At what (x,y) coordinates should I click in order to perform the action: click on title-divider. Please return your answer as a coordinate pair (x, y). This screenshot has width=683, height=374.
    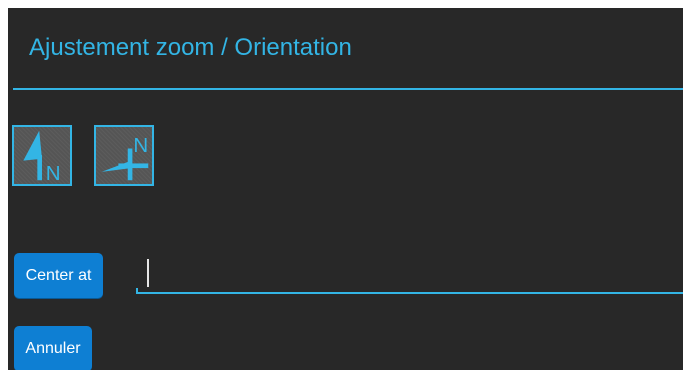
    Looking at the image, I should click on (348, 89).